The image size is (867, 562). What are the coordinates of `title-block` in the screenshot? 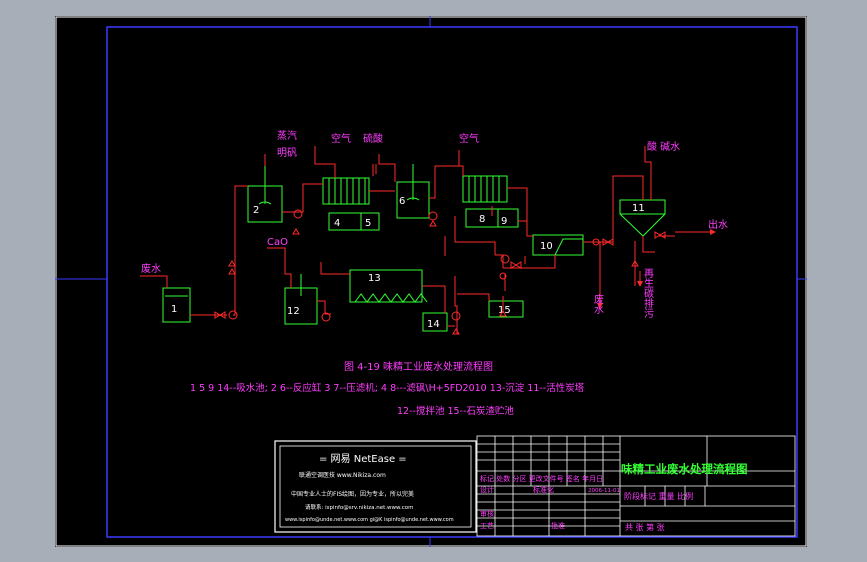 It's located at (636, 486).